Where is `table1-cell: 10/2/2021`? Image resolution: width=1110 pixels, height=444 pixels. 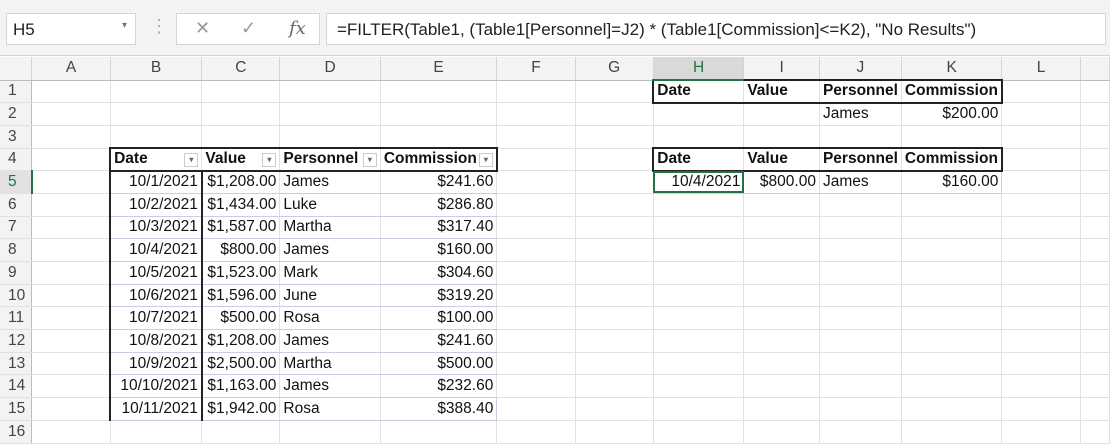 table1-cell: 10/2/2021 is located at coordinates (156, 205).